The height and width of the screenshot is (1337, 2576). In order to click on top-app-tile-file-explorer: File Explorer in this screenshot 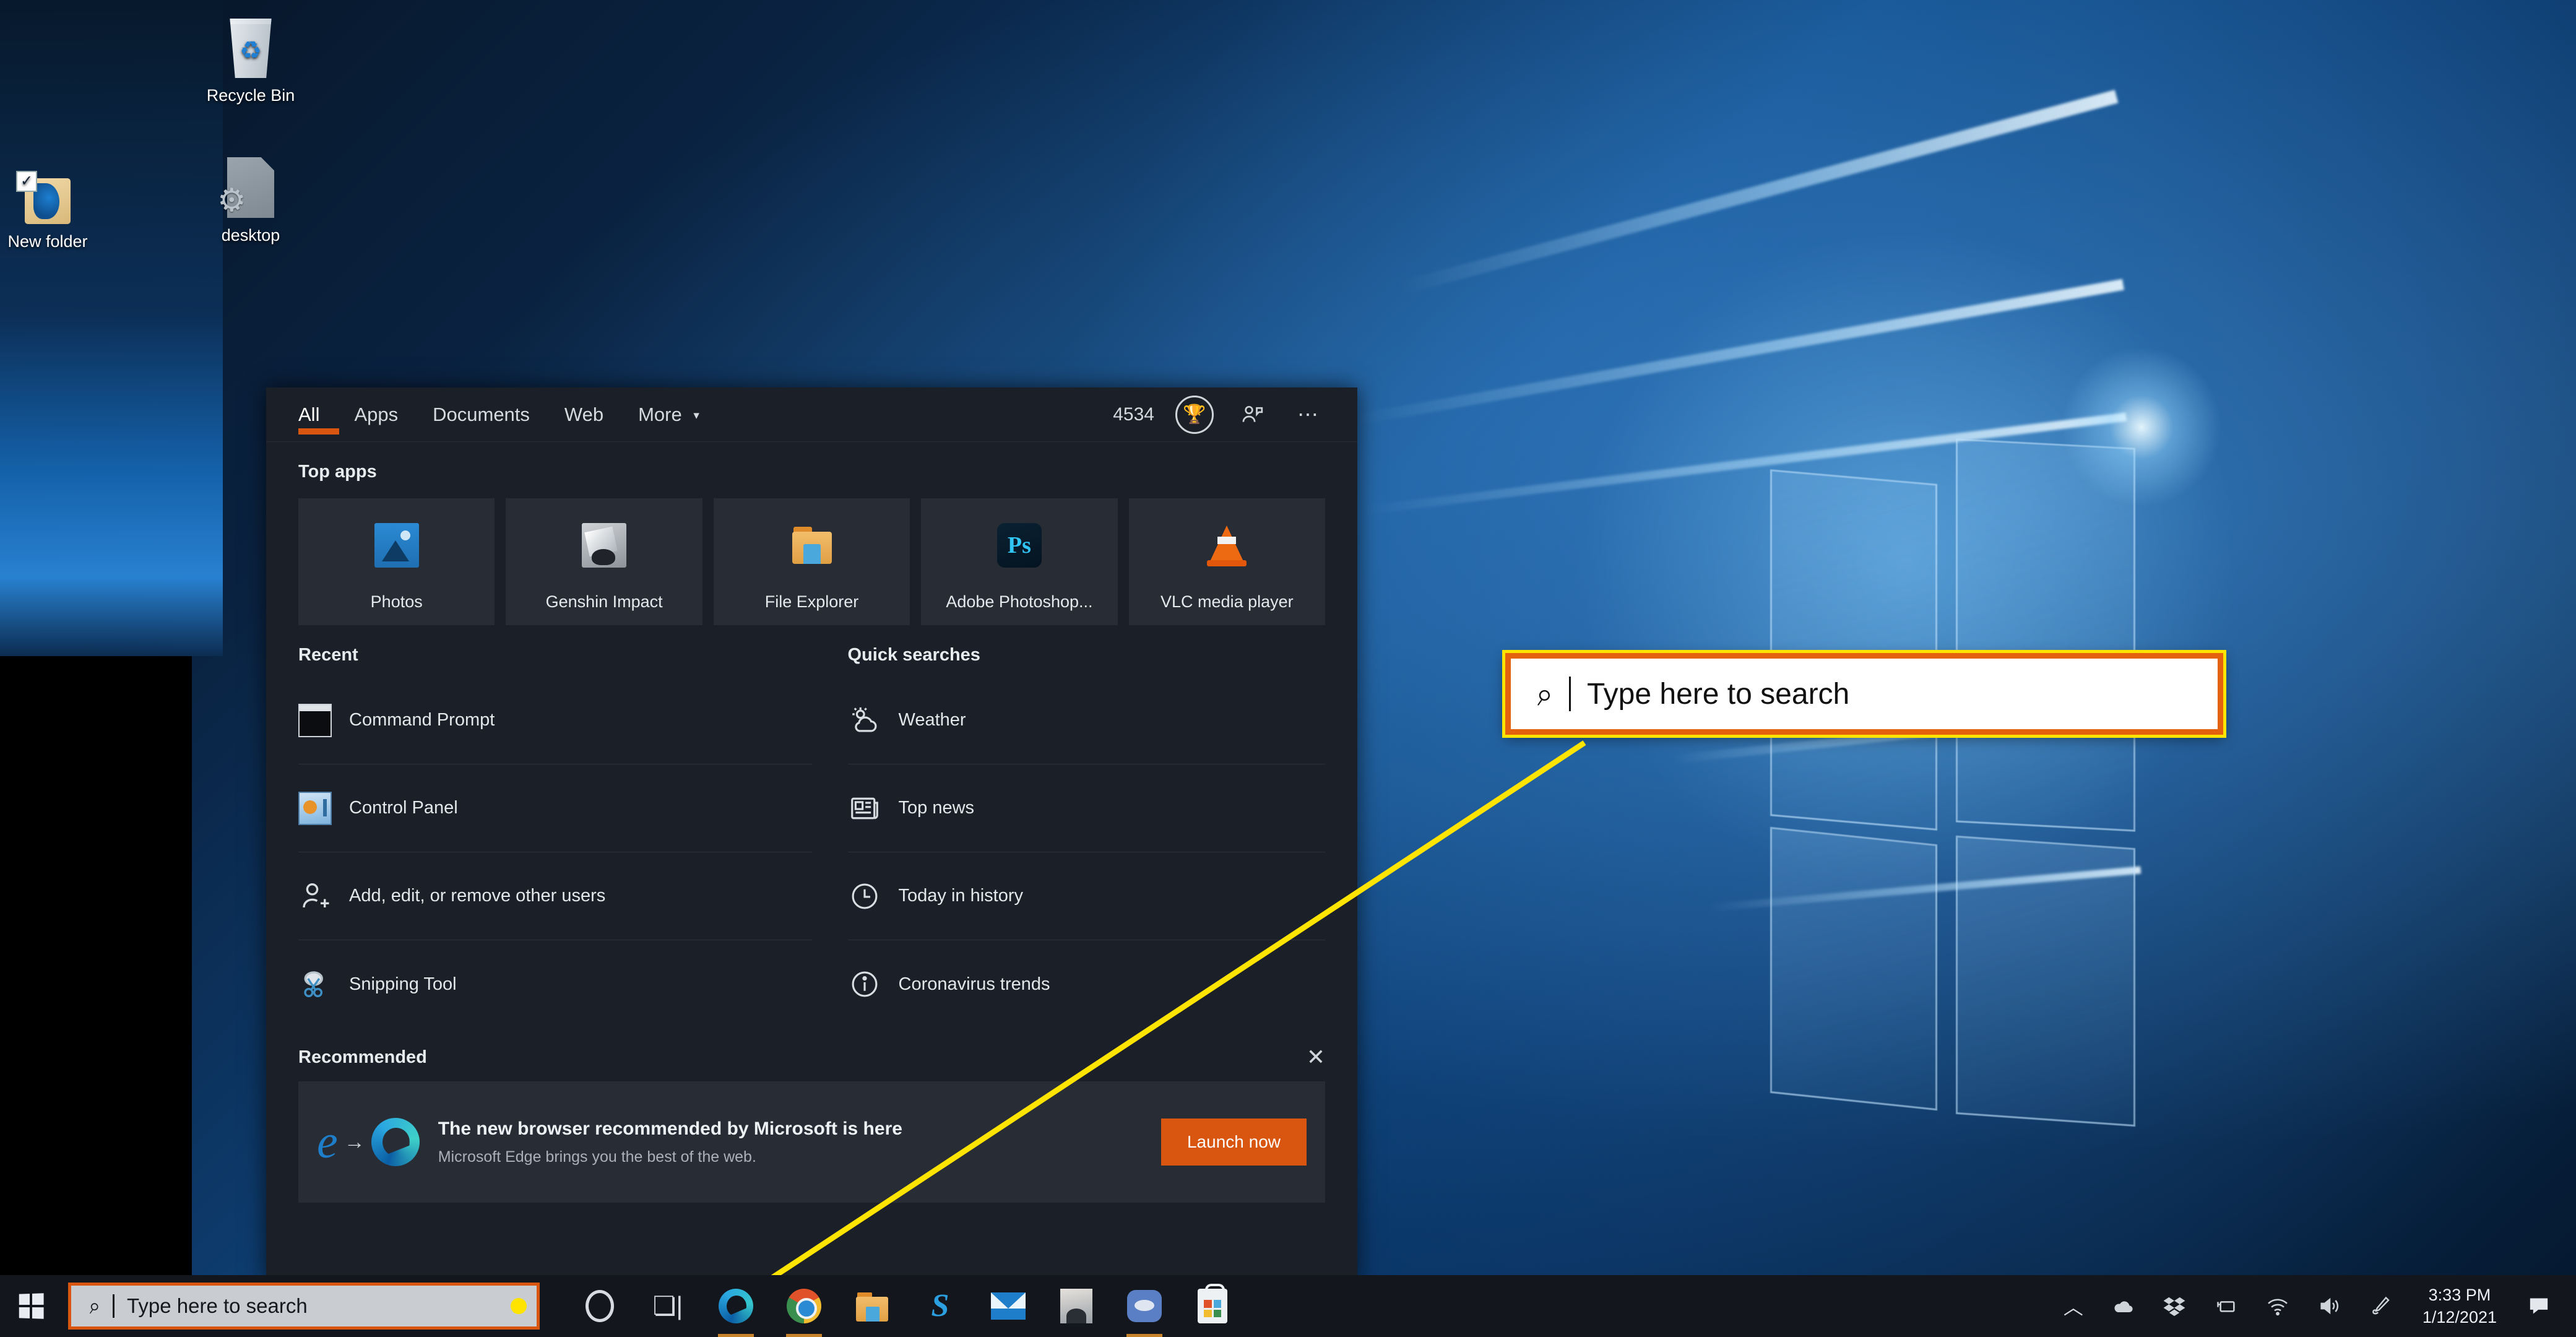, I will do `click(811, 561)`.